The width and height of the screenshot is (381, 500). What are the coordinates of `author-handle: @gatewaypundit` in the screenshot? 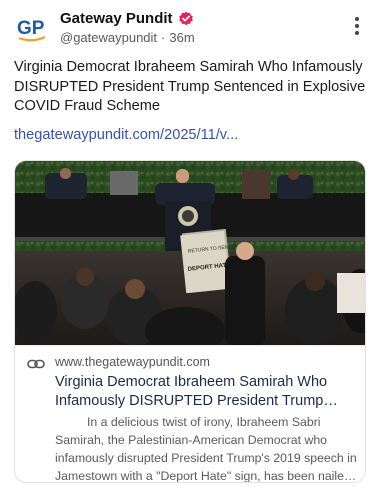 It's located at (108, 37).